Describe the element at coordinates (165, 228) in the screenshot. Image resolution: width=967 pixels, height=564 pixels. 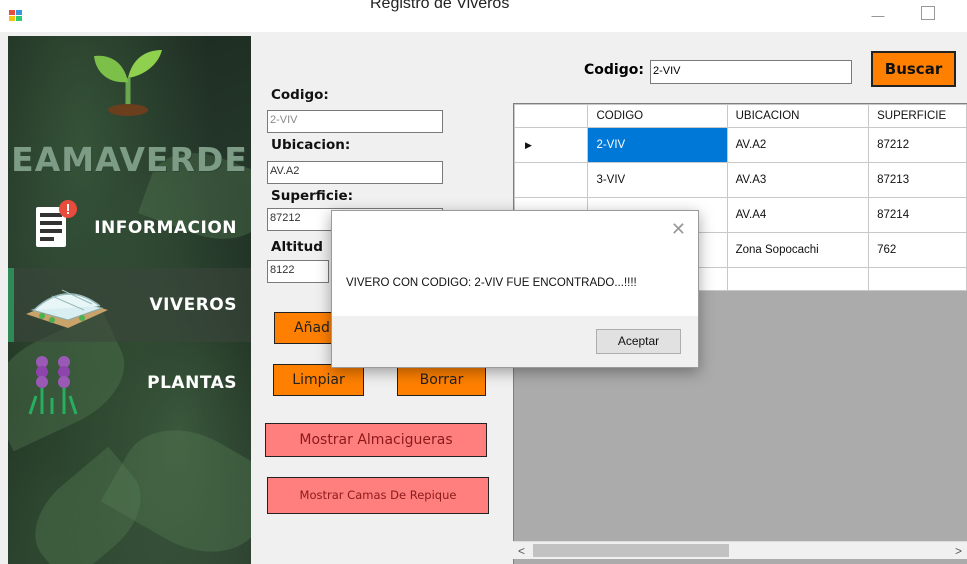
I see `sidebar-item-label: INFORMACION` at that location.